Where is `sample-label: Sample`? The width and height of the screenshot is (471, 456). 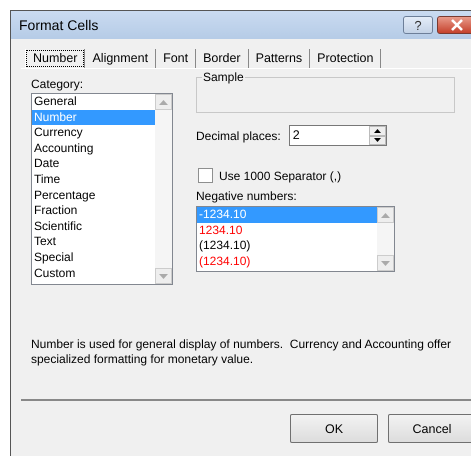
sample-label: Sample is located at coordinates (223, 77).